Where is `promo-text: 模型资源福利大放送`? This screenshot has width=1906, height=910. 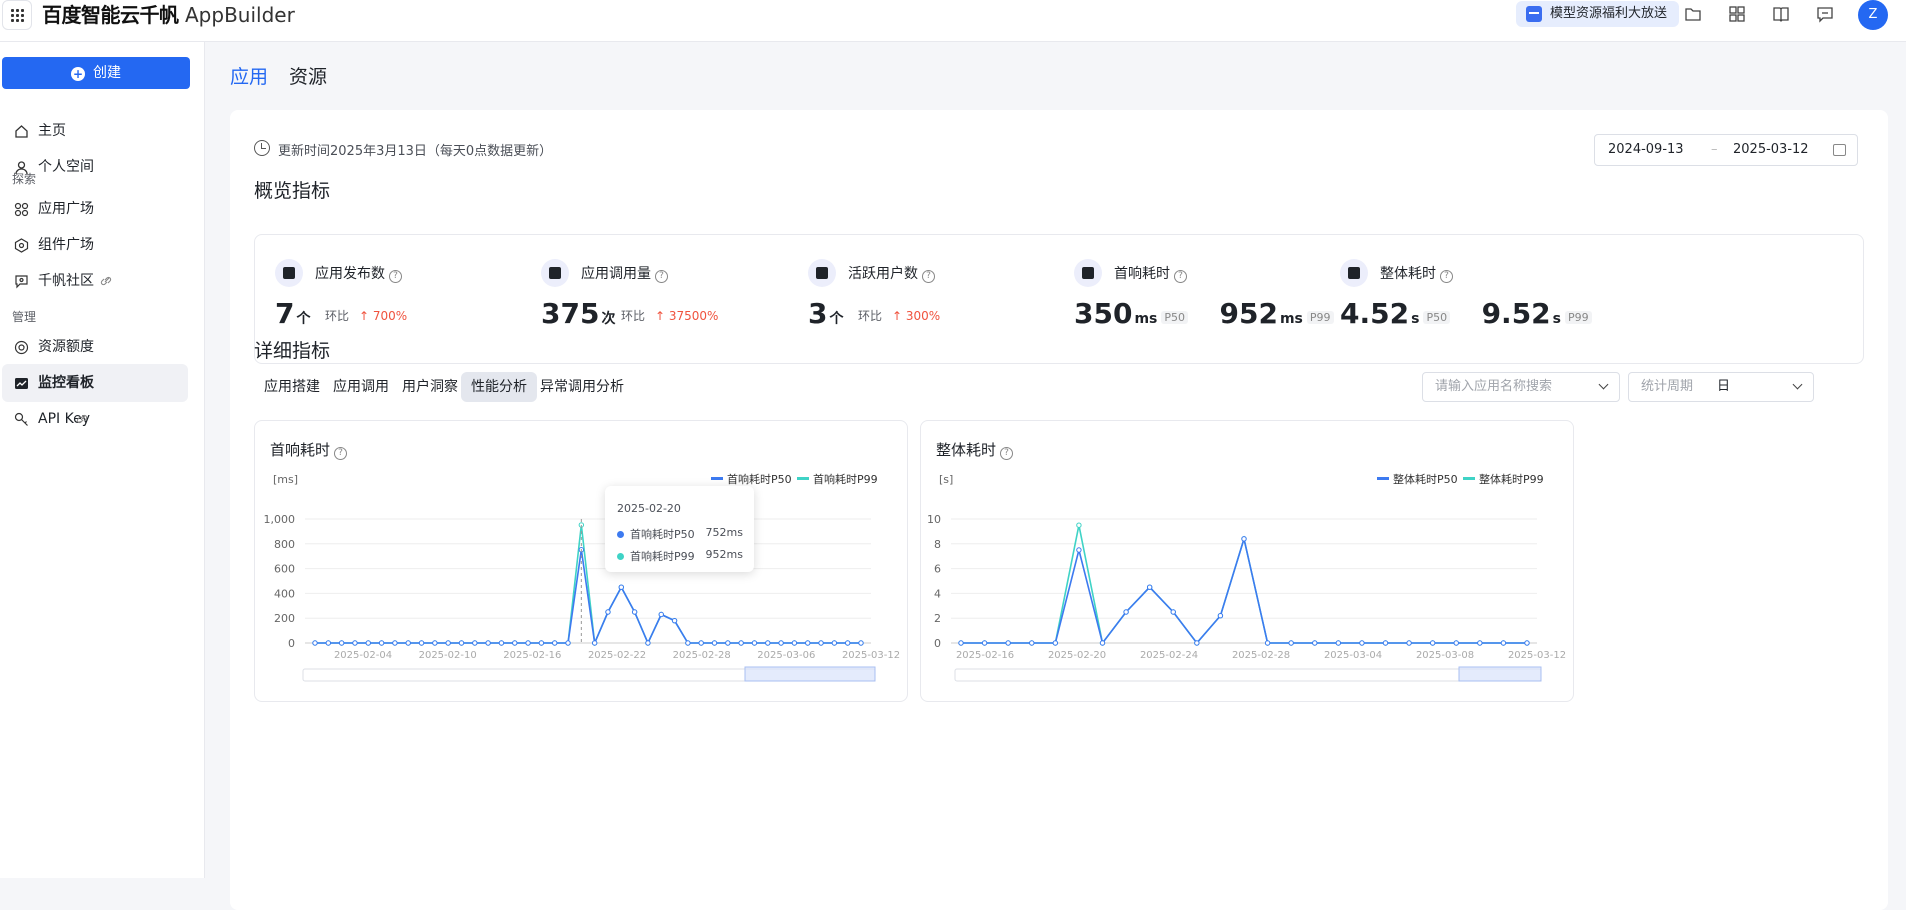 promo-text: 模型资源福利大放送 is located at coordinates (1609, 13).